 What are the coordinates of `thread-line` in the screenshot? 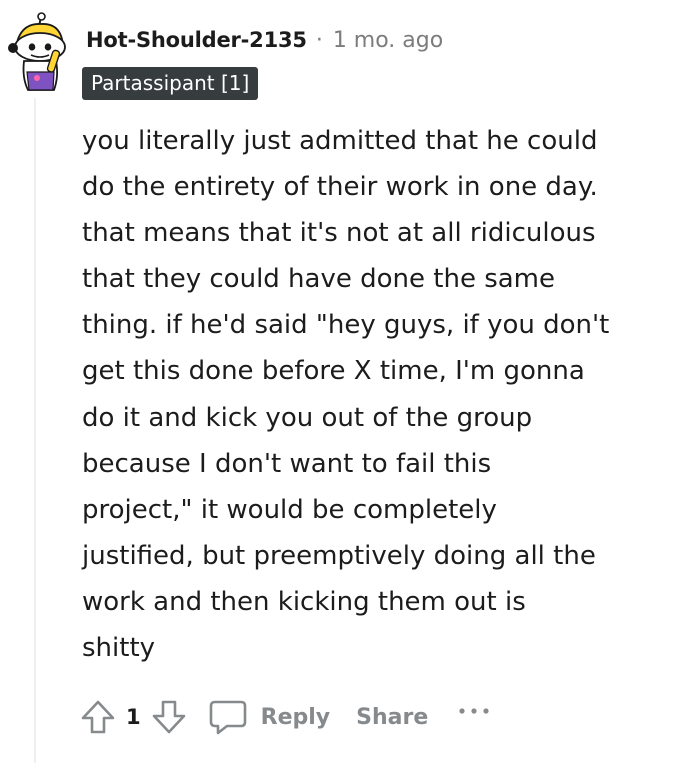 It's located at (35, 430).